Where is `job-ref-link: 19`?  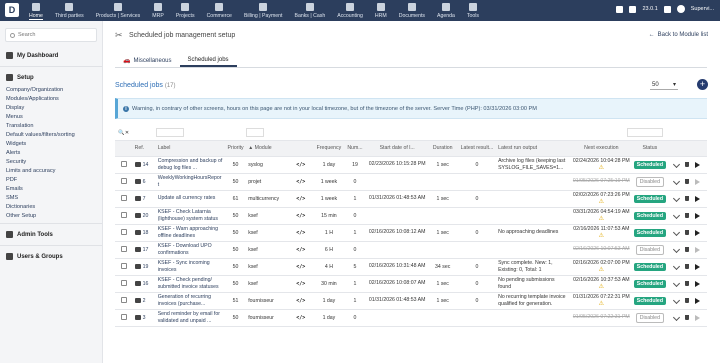
job-ref-link: 19 is located at coordinates (144, 267).